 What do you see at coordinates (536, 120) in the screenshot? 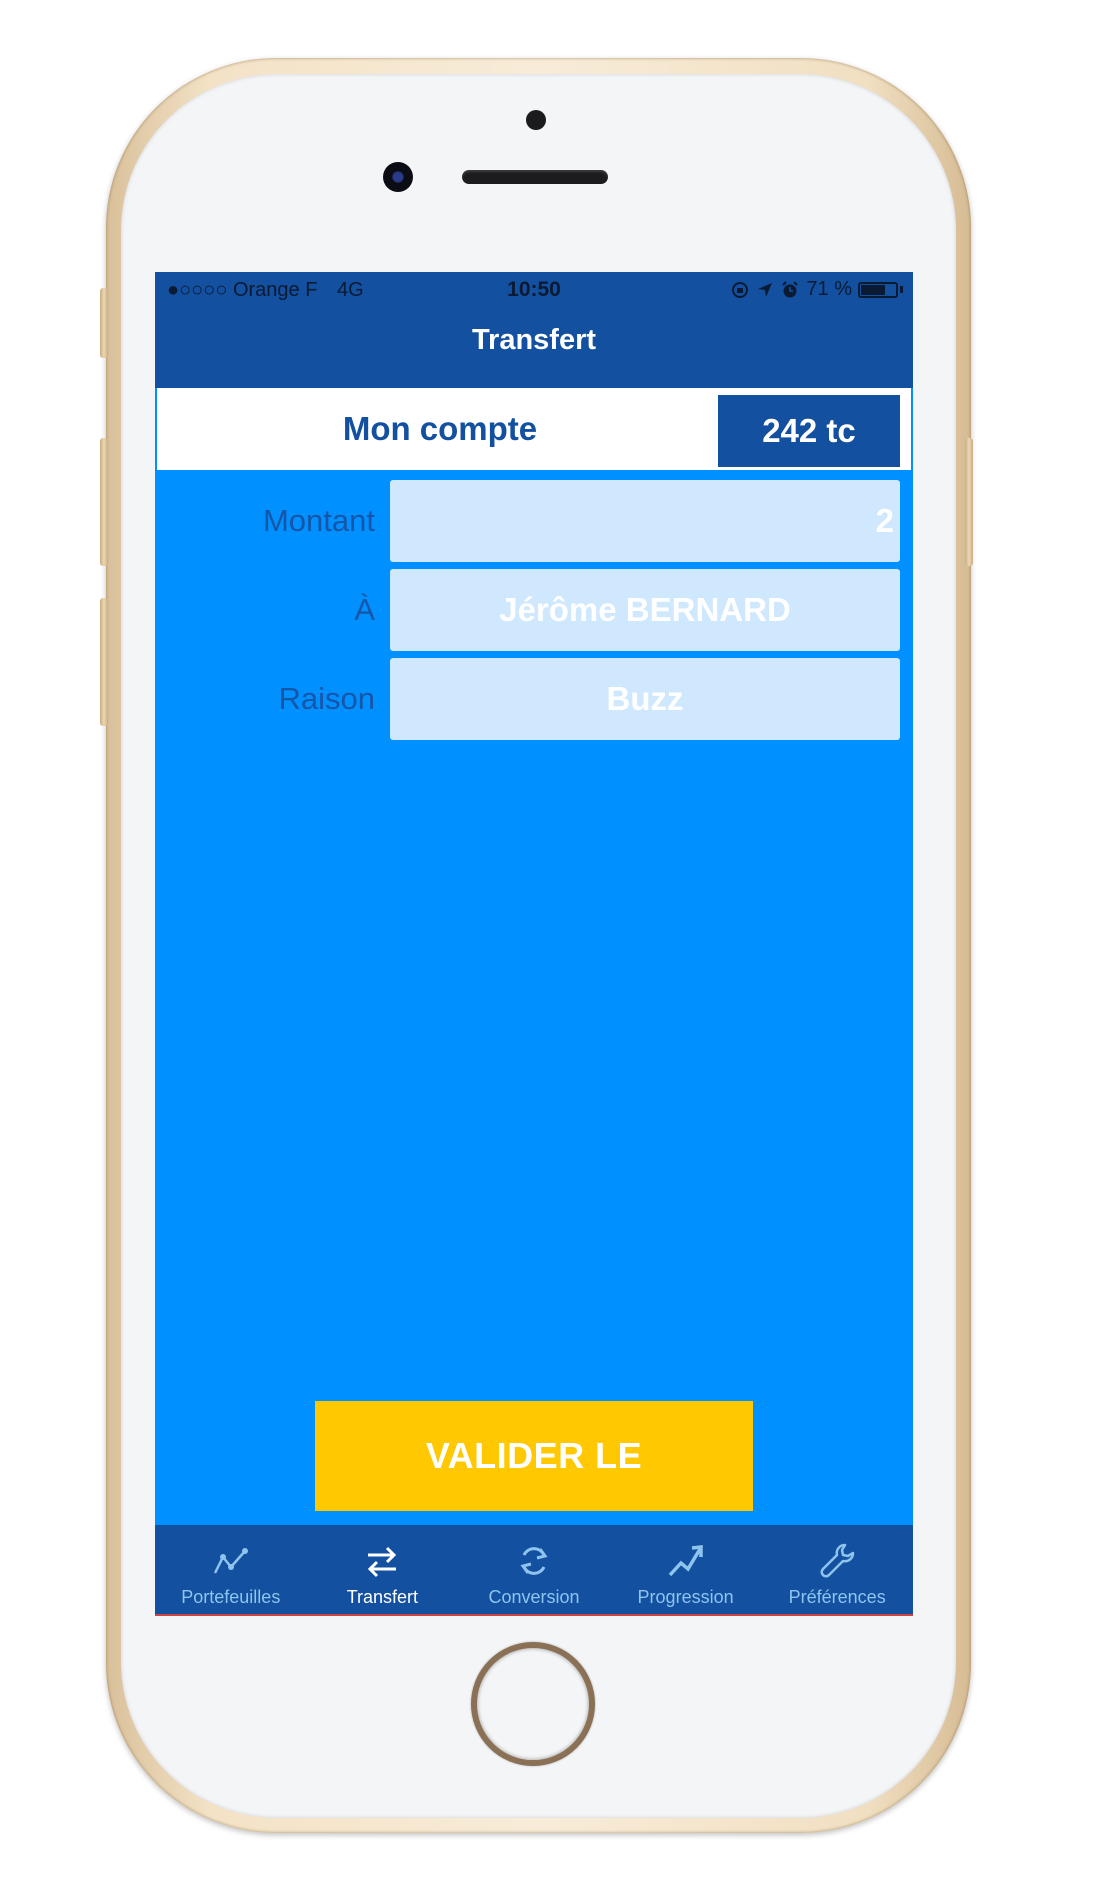
I see `proximity-sensor` at bounding box center [536, 120].